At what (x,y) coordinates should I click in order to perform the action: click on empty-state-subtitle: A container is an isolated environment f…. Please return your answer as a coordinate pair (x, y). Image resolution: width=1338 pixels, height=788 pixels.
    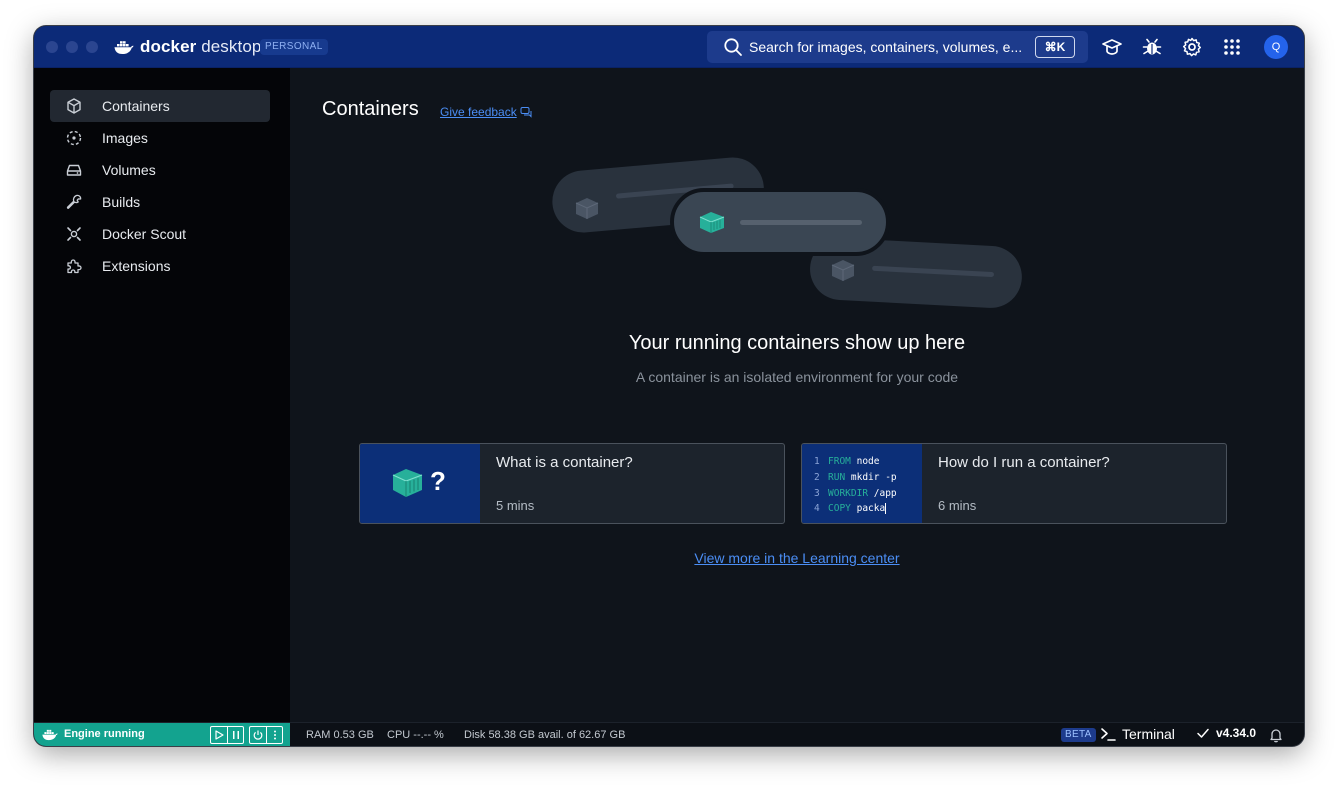
    Looking at the image, I should click on (797, 377).